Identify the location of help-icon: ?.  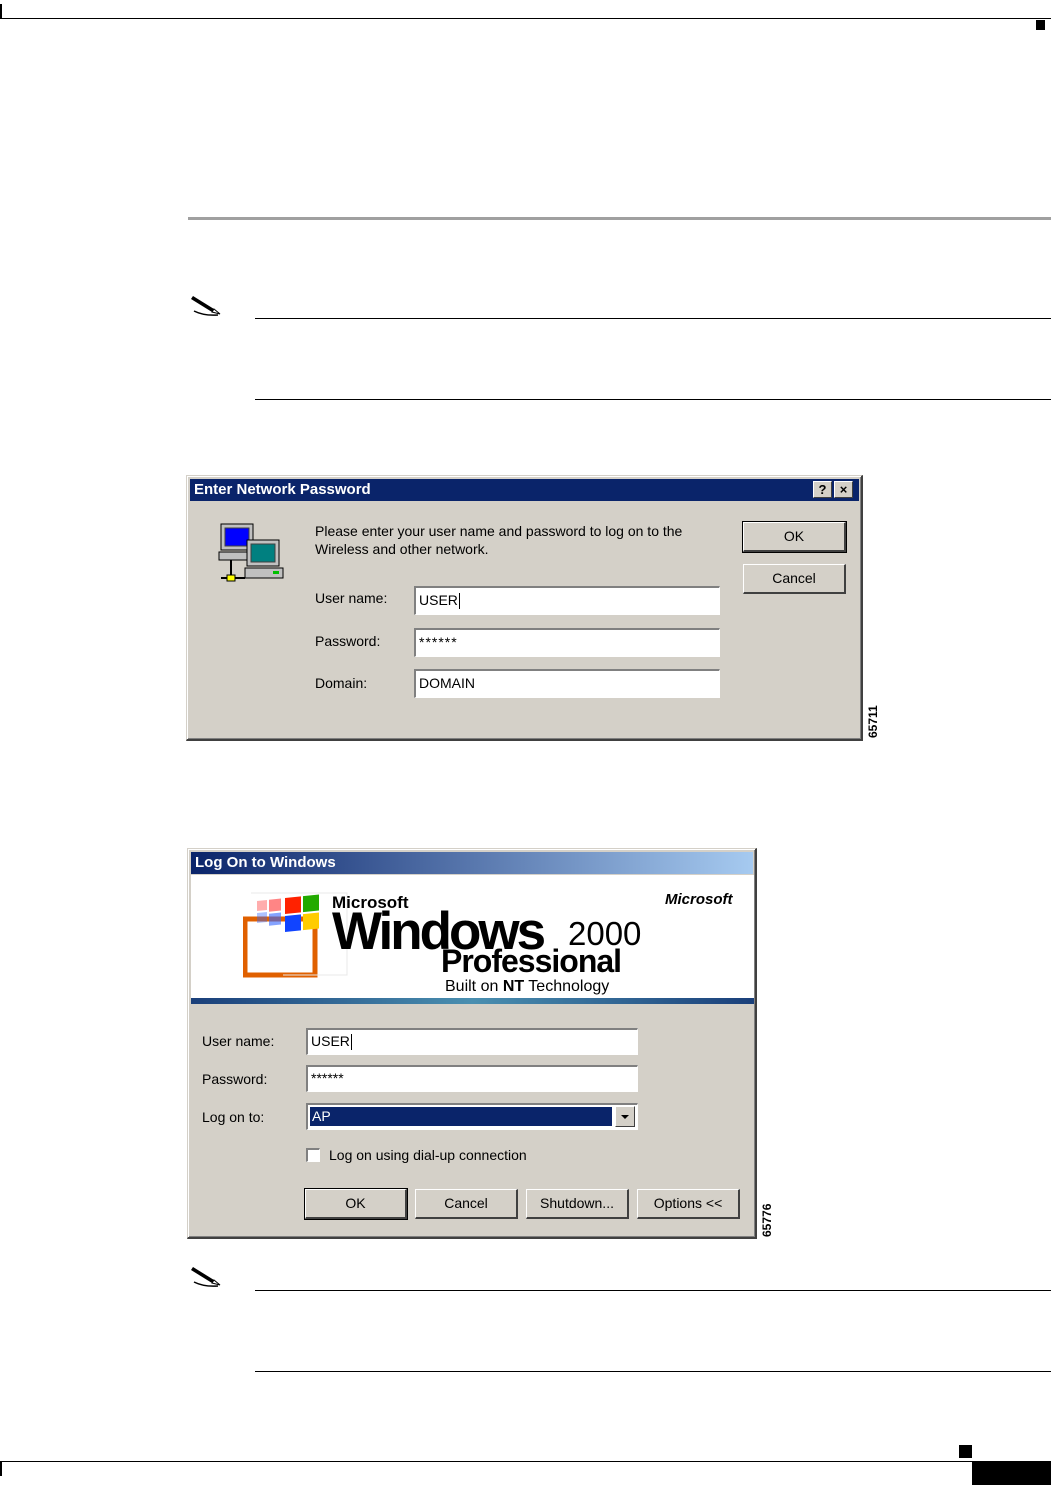
(822, 489).